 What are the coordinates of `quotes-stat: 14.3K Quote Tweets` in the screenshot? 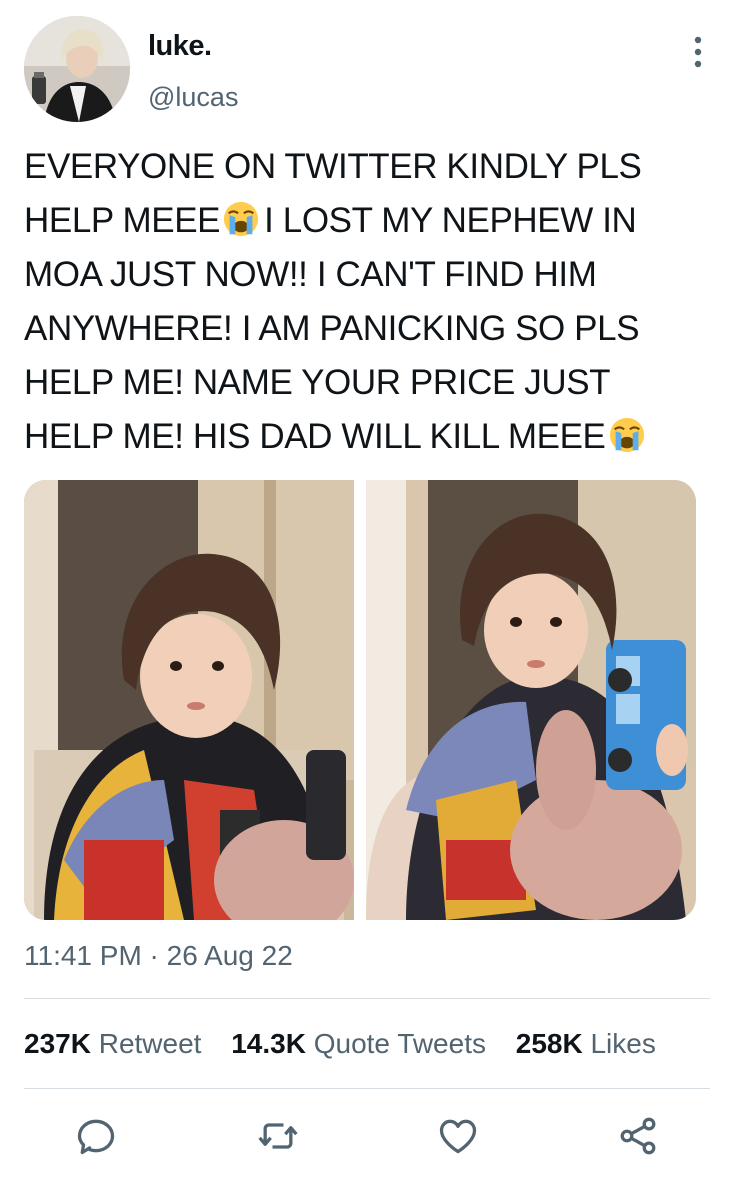 It's located at (358, 1044).